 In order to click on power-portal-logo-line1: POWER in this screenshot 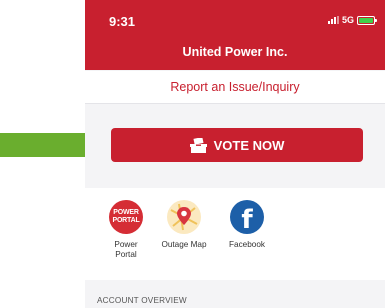, I will do `click(126, 212)`.